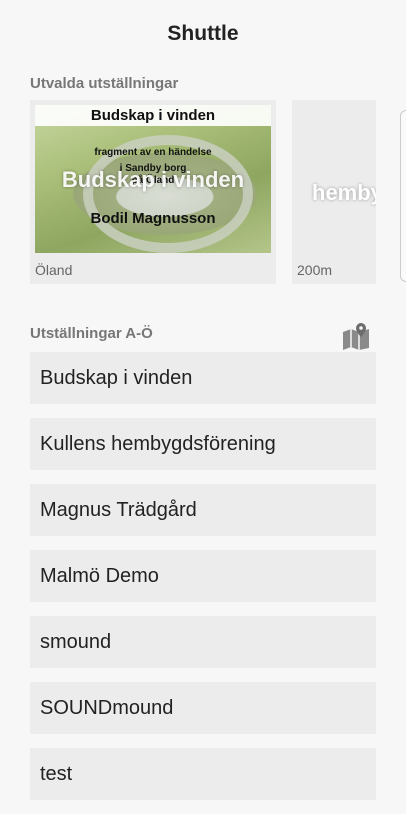  I want to click on list-item: Budskap i vinden, so click(203, 378).